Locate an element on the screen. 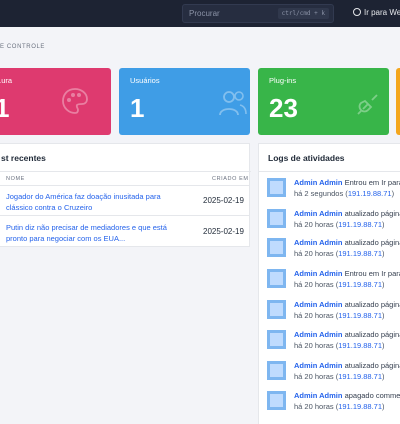 This screenshot has width=400, height=424. globe-icon is located at coordinates (357, 12).